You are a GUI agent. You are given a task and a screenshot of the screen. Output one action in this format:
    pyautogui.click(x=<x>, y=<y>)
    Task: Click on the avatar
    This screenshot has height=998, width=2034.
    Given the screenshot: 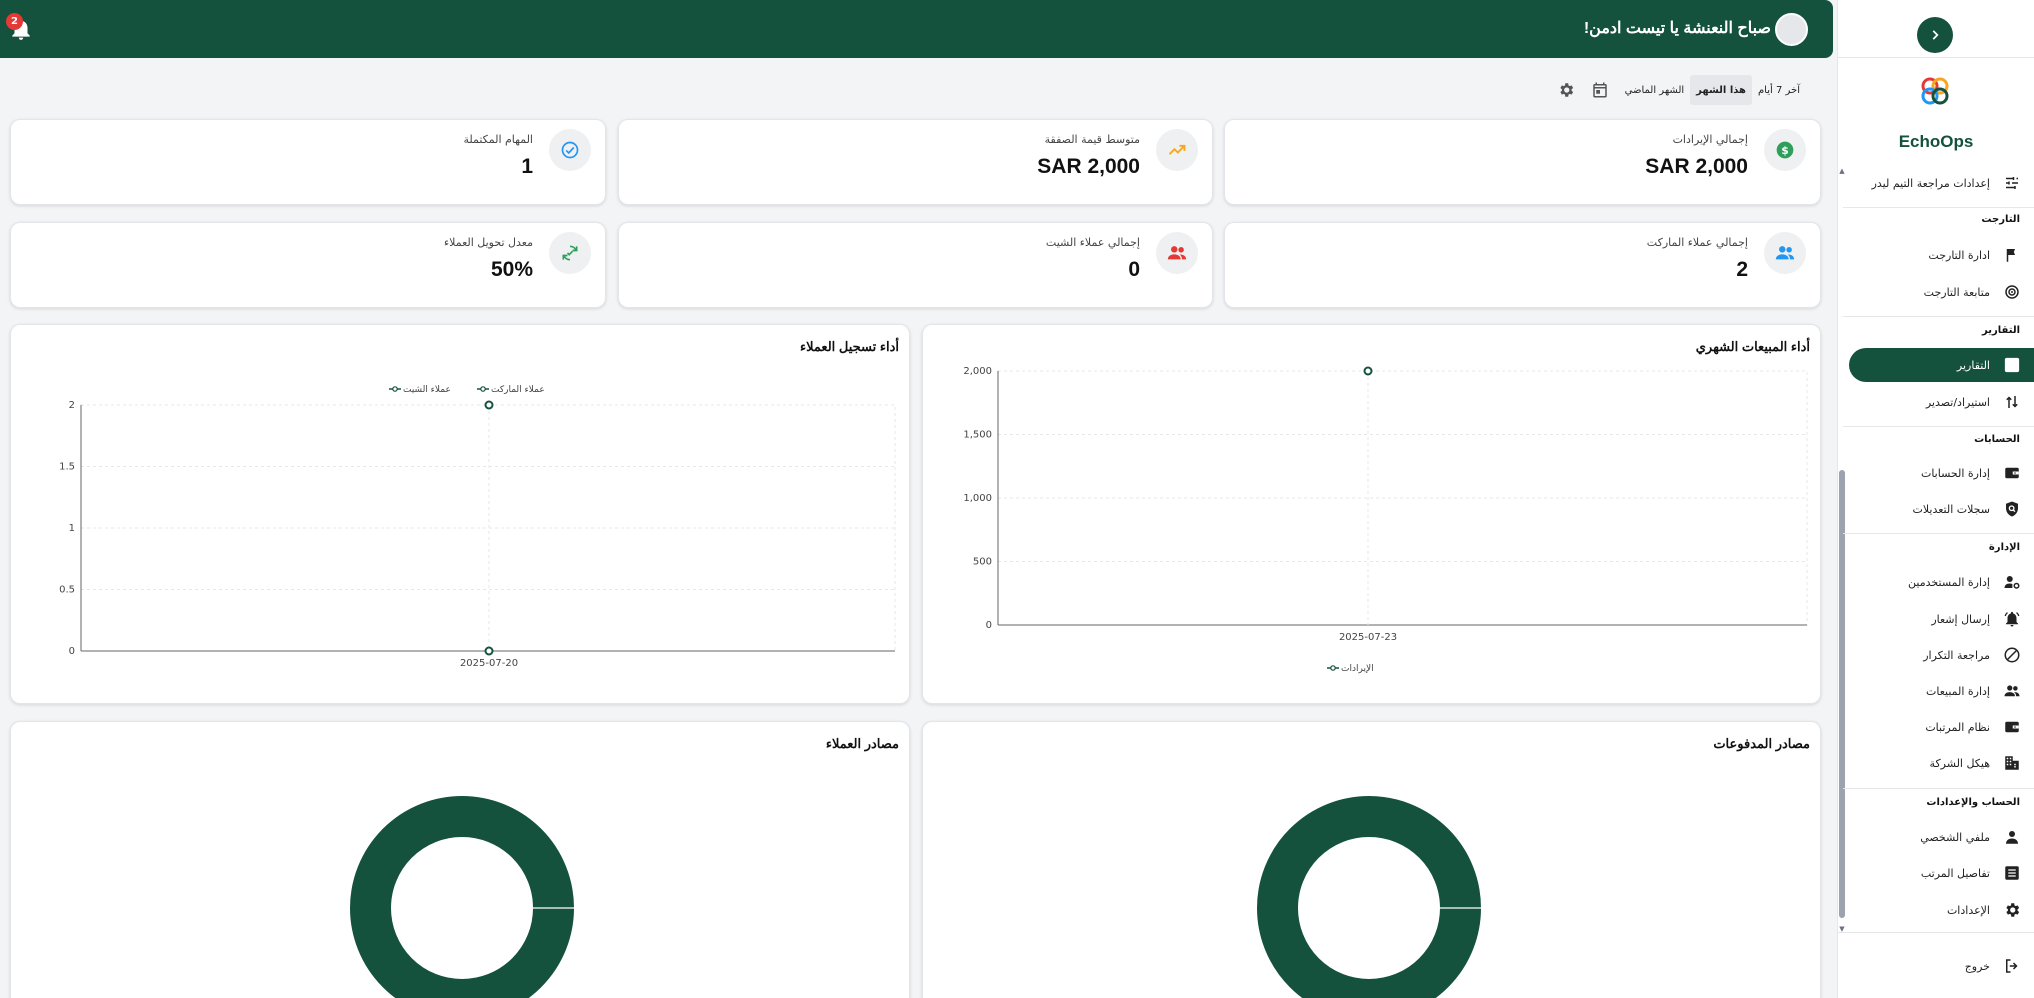 What is the action you would take?
    pyautogui.click(x=1791, y=29)
    